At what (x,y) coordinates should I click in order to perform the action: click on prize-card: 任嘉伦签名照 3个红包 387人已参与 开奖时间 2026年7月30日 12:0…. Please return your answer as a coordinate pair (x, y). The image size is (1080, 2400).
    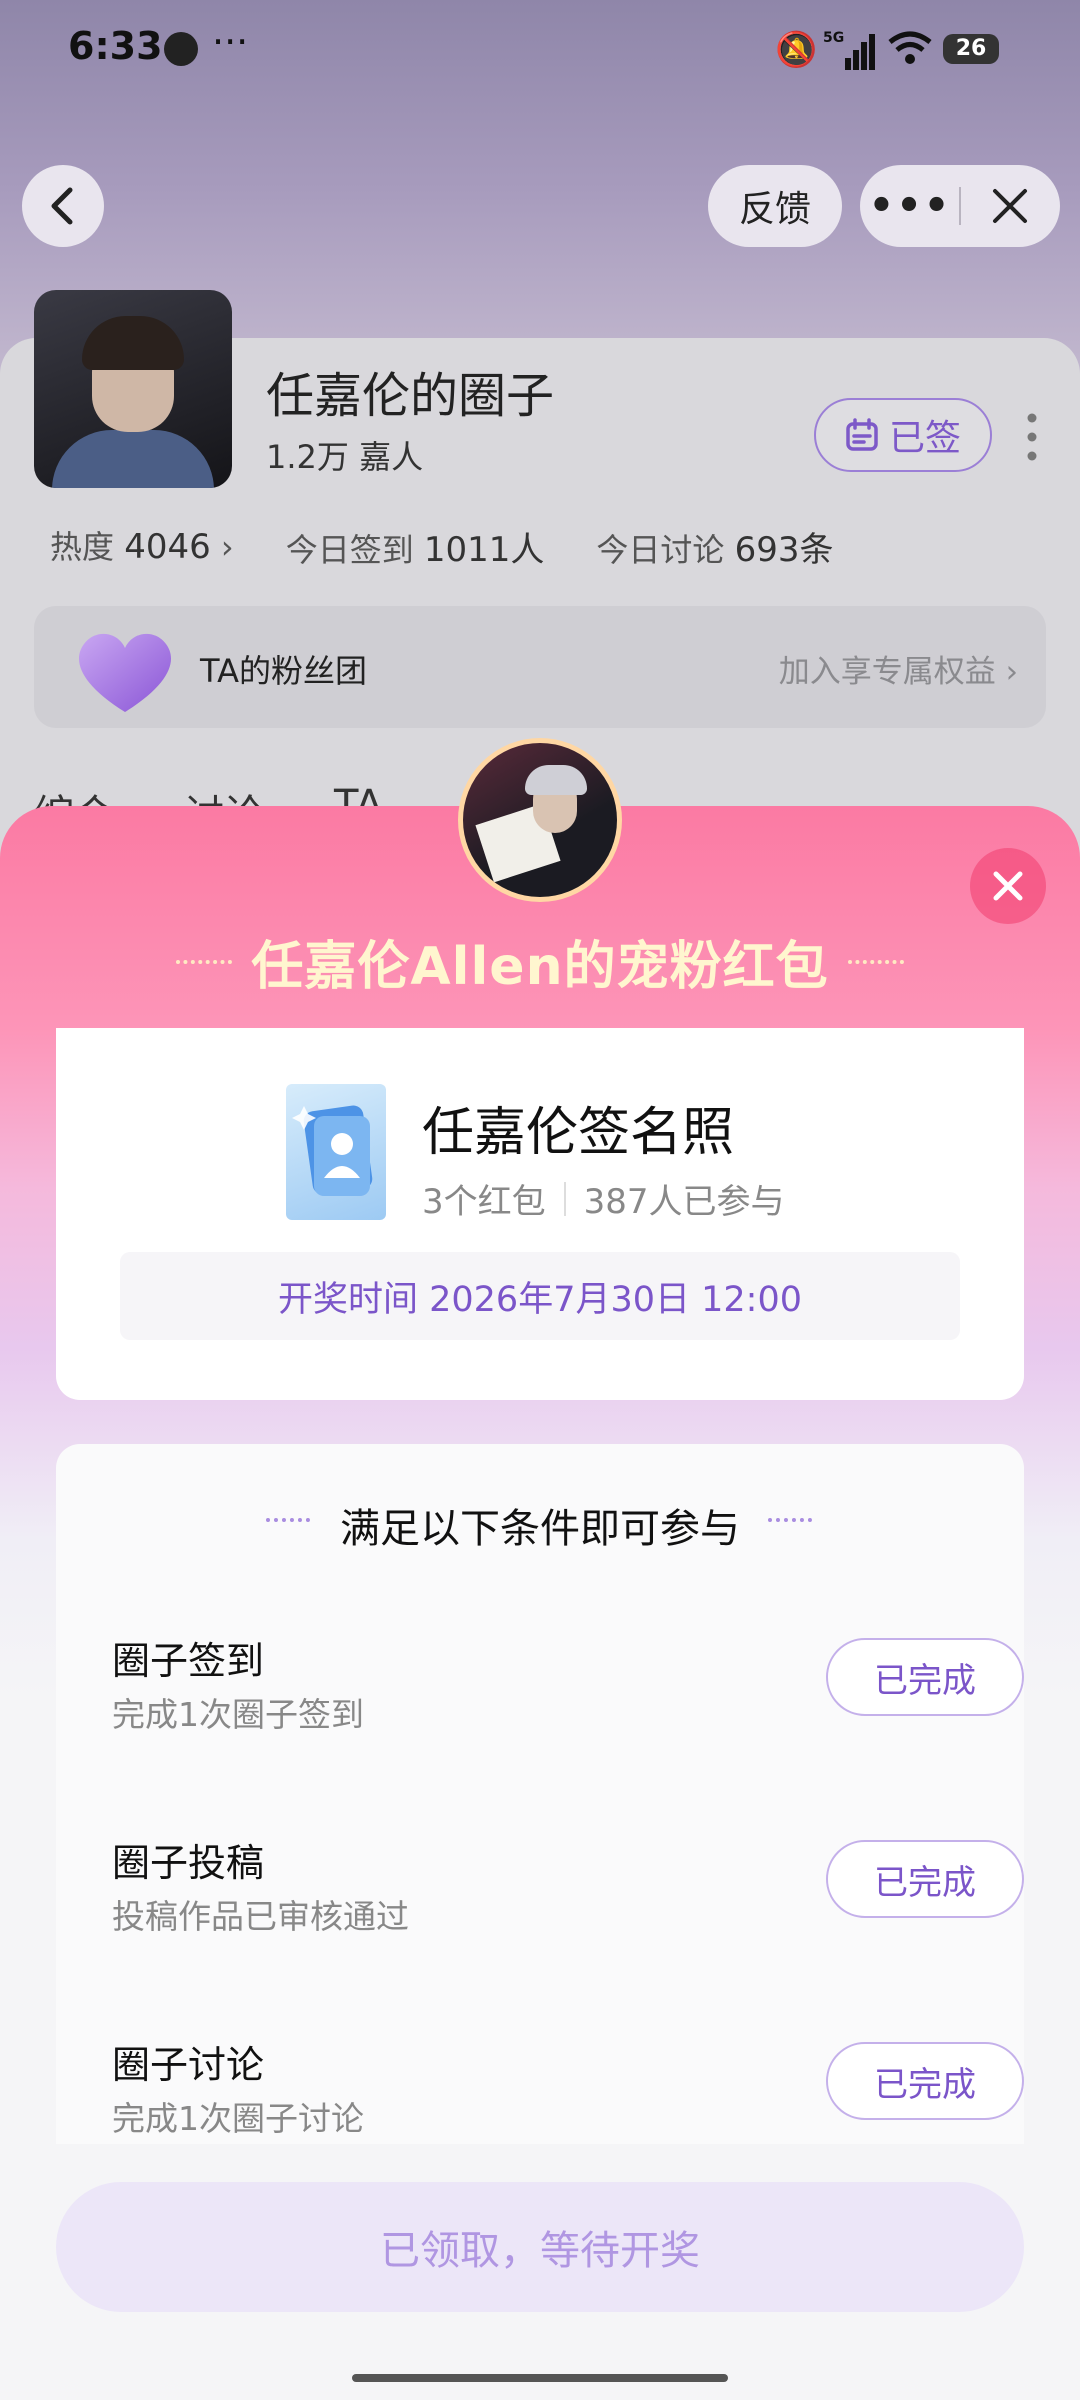
    Looking at the image, I should click on (540, 1214).